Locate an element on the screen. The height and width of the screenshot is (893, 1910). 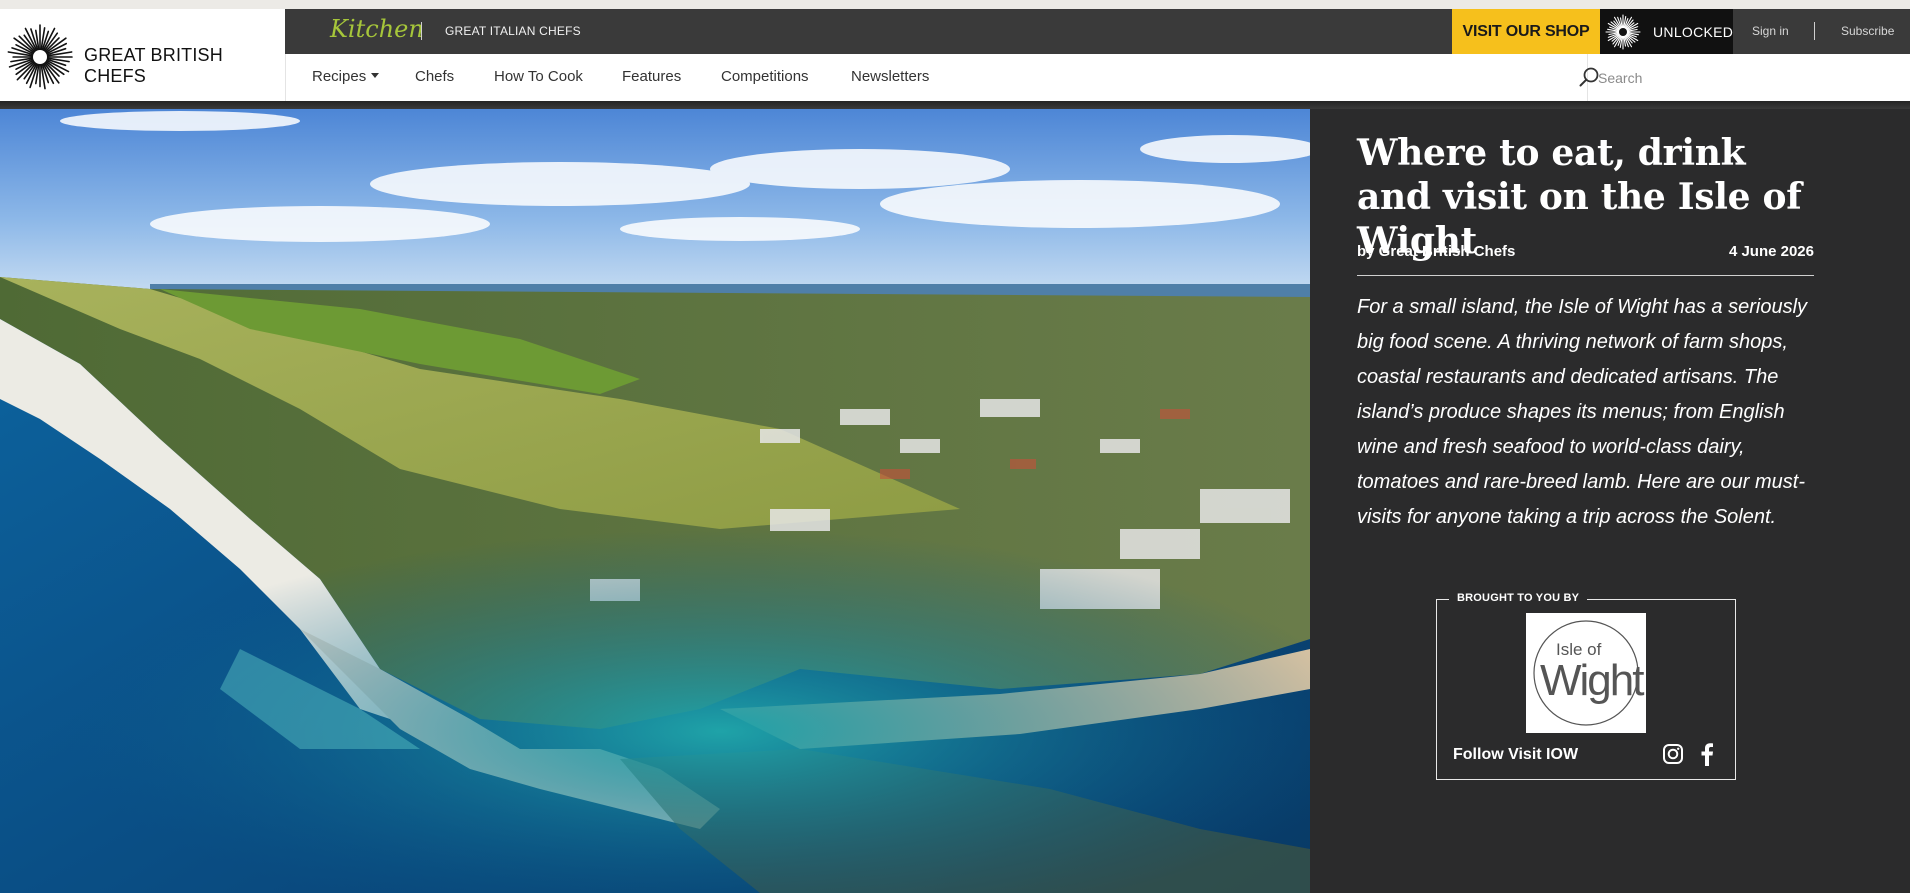
unlocked-button: UNLOCKED is located at coordinates (1666, 31).